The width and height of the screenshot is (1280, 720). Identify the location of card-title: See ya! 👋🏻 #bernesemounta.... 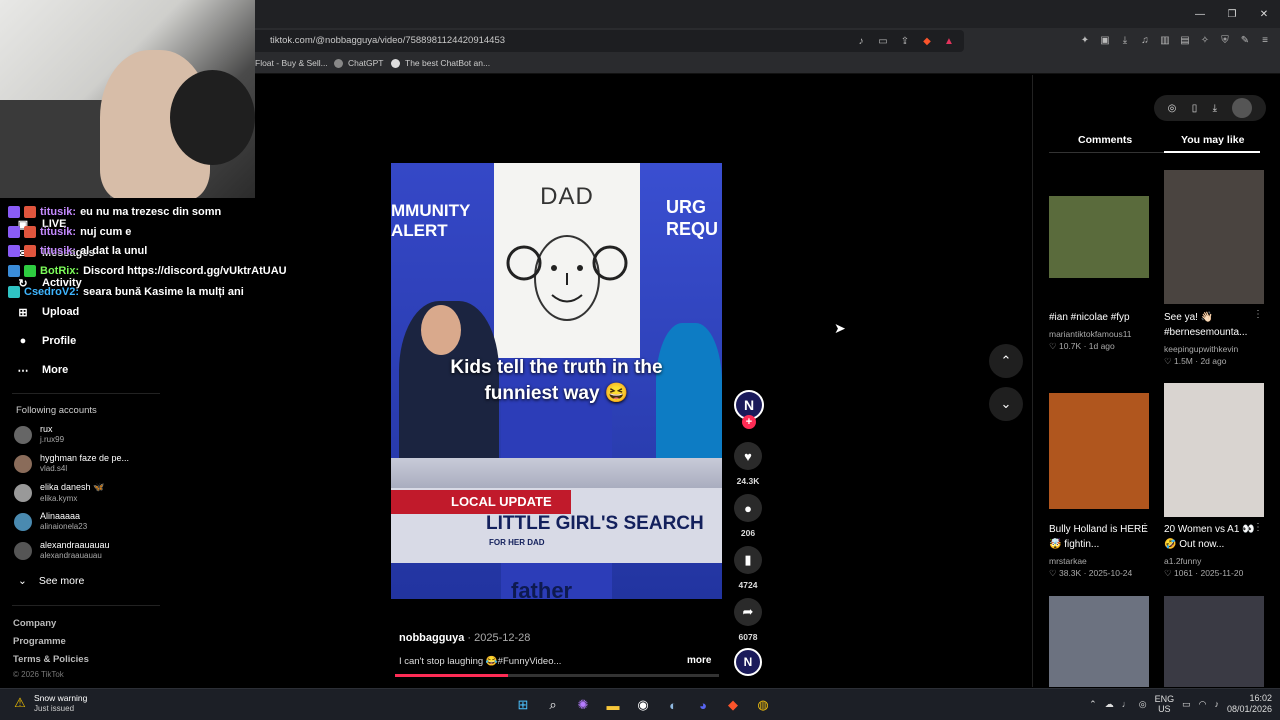
(1216, 325).